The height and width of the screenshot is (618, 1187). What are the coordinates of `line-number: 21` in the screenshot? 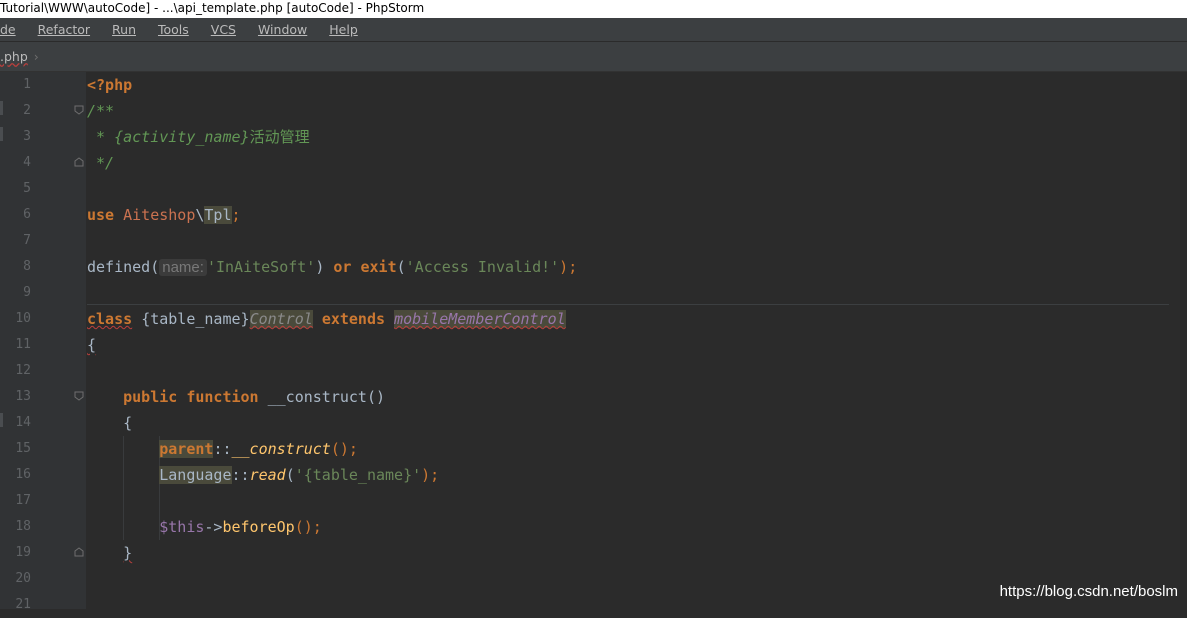 It's located at (23, 604).